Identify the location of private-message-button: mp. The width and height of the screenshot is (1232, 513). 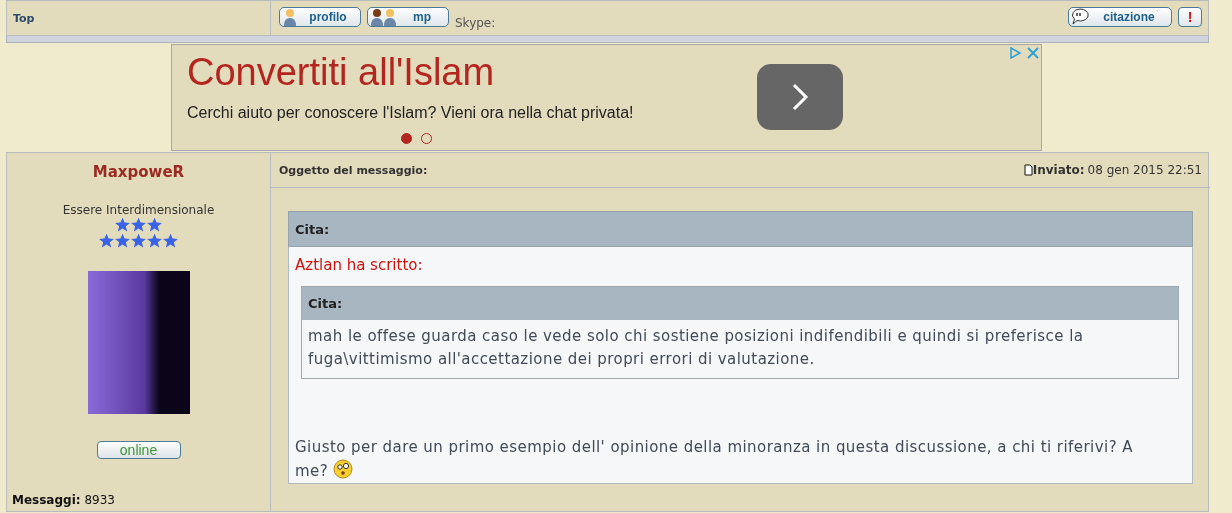
(408, 17).